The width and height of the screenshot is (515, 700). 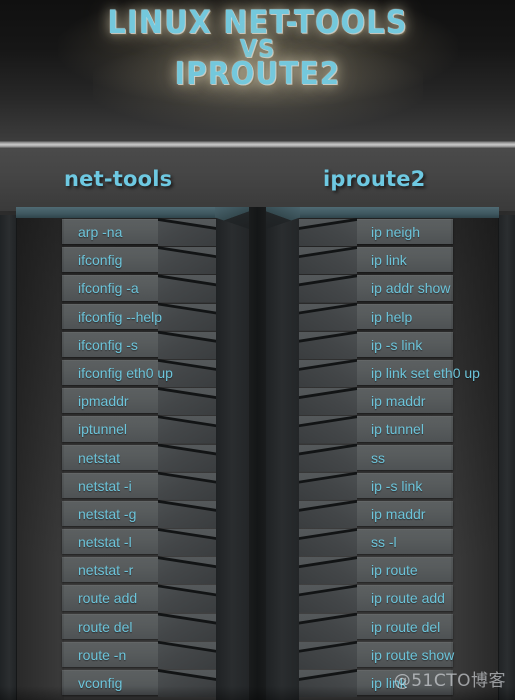 I want to click on command-label: ip route, so click(x=394, y=570).